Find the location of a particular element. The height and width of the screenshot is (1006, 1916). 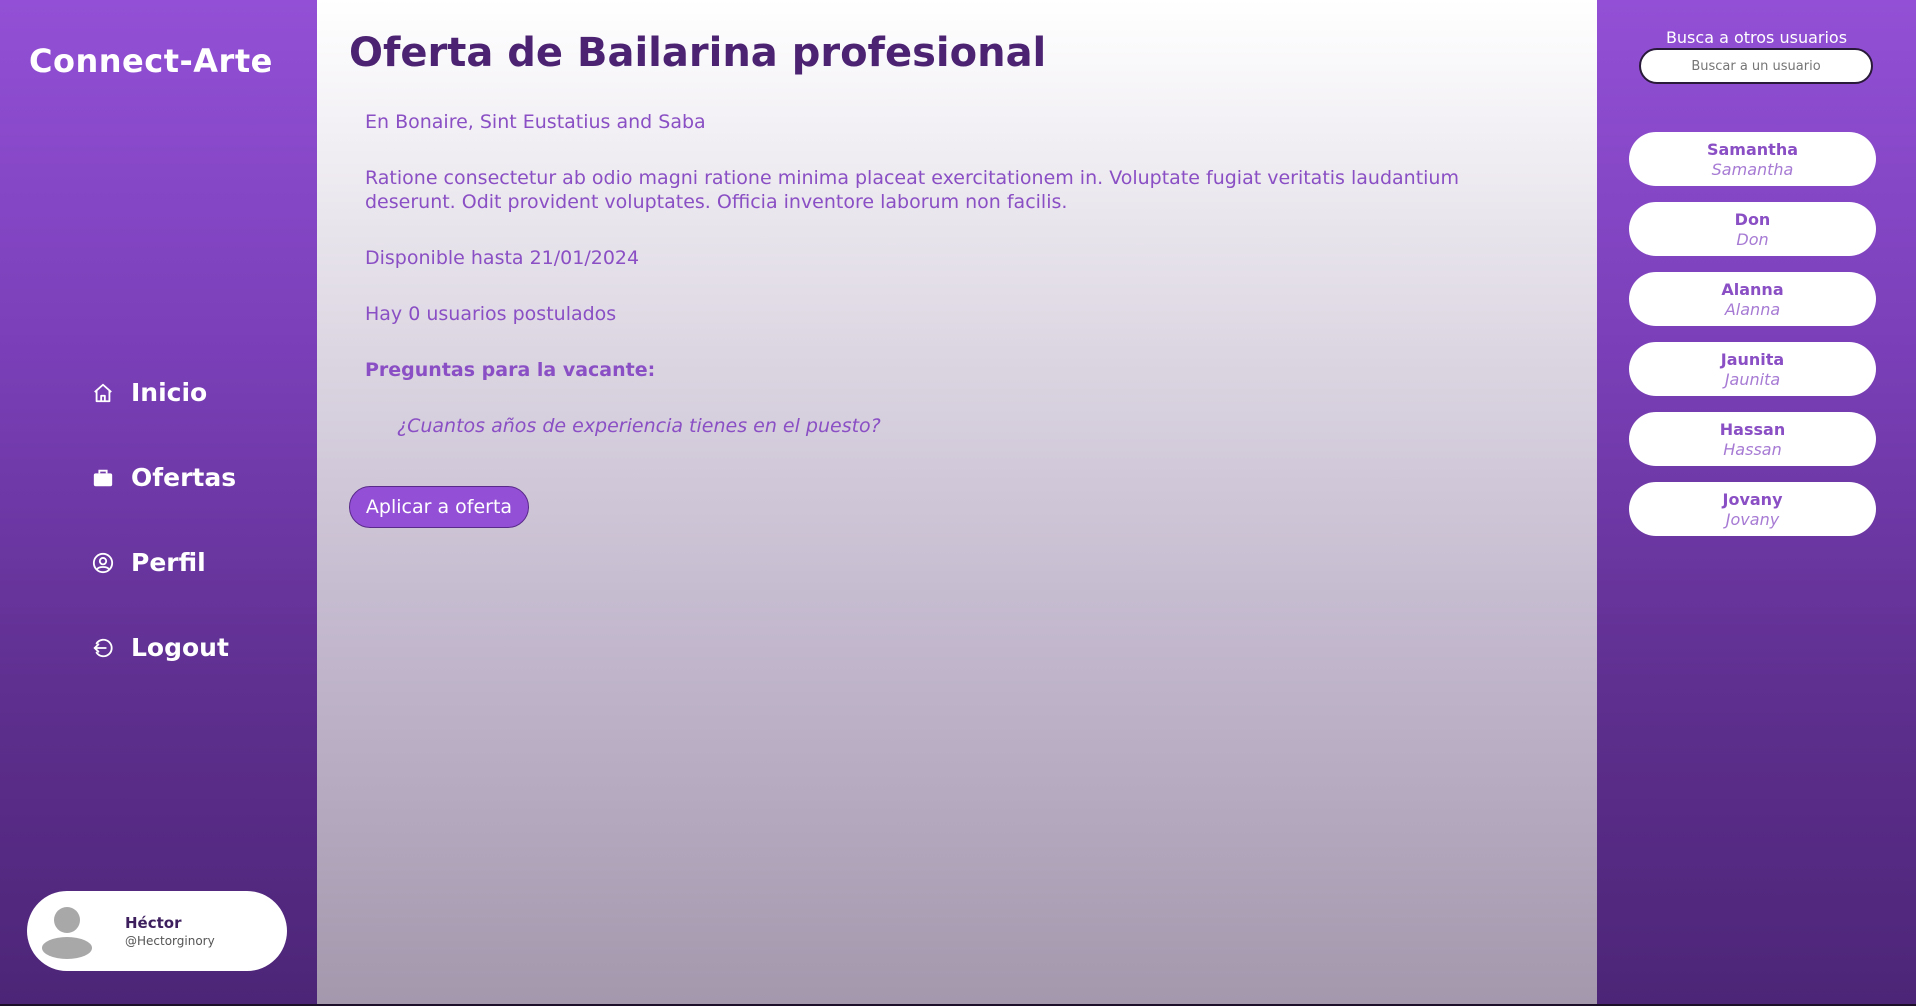

user-item: Samantha Samantha is located at coordinates (1752, 159).